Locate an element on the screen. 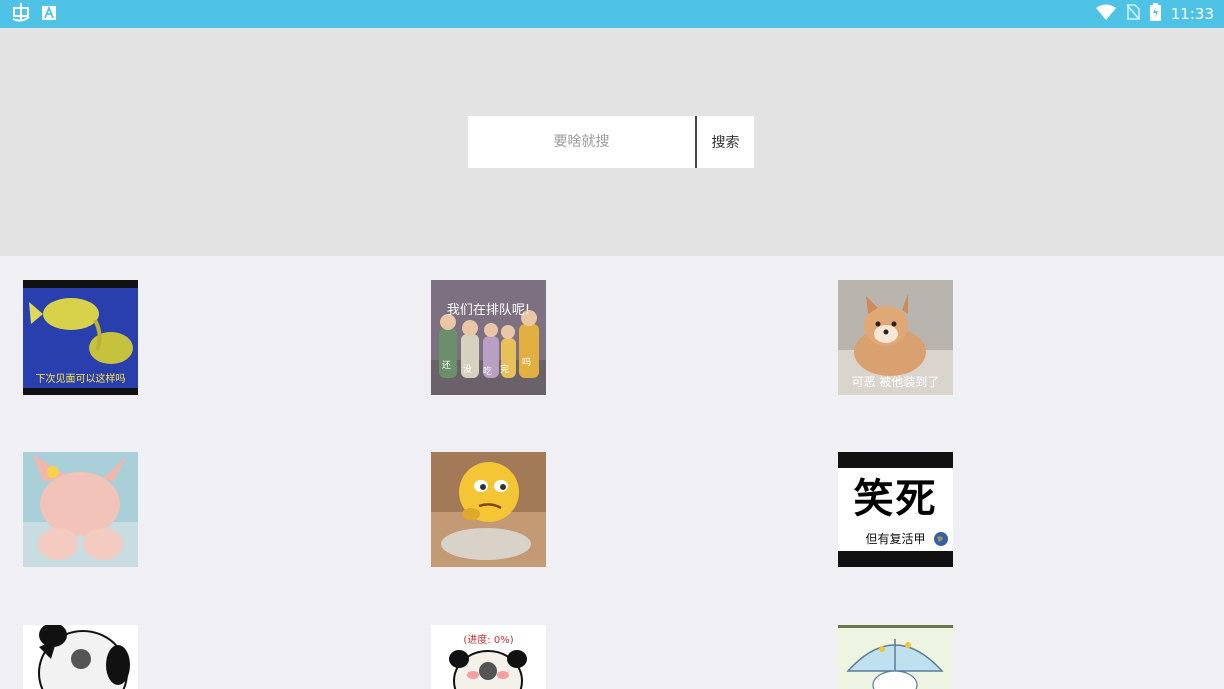 This screenshot has width=1224, height=689. app-bug-icon is located at coordinates (21, 14).